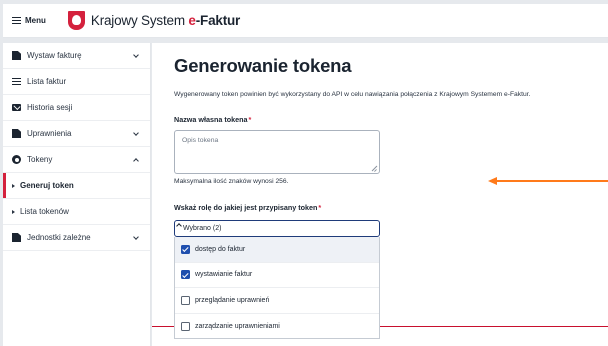  What do you see at coordinates (16, 21) in the screenshot?
I see `hamburger-icon` at bounding box center [16, 21].